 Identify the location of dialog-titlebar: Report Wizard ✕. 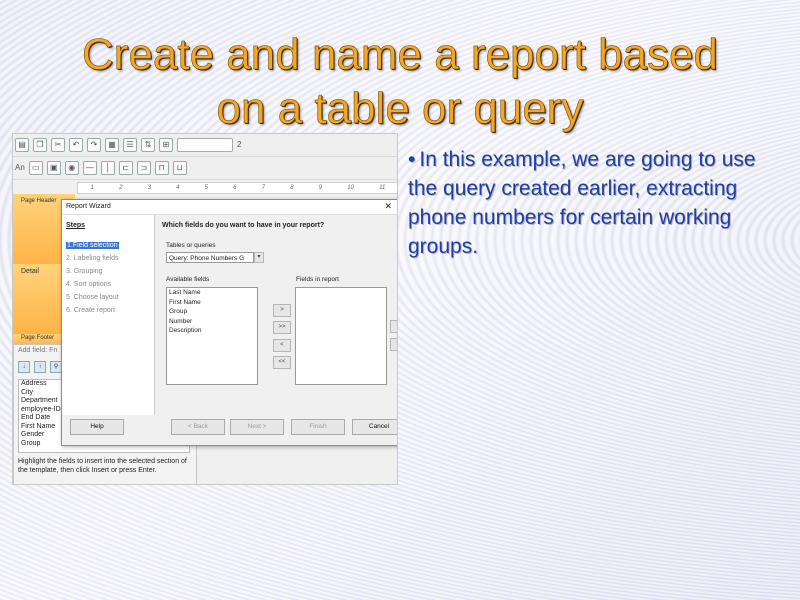
(229, 207).